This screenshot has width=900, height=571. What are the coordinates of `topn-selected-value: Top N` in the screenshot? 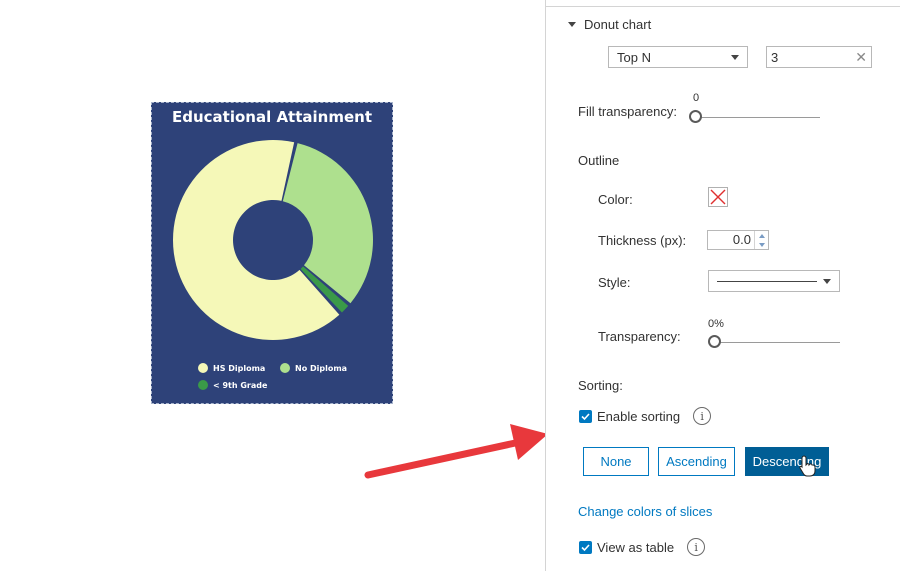 It's located at (634, 57).